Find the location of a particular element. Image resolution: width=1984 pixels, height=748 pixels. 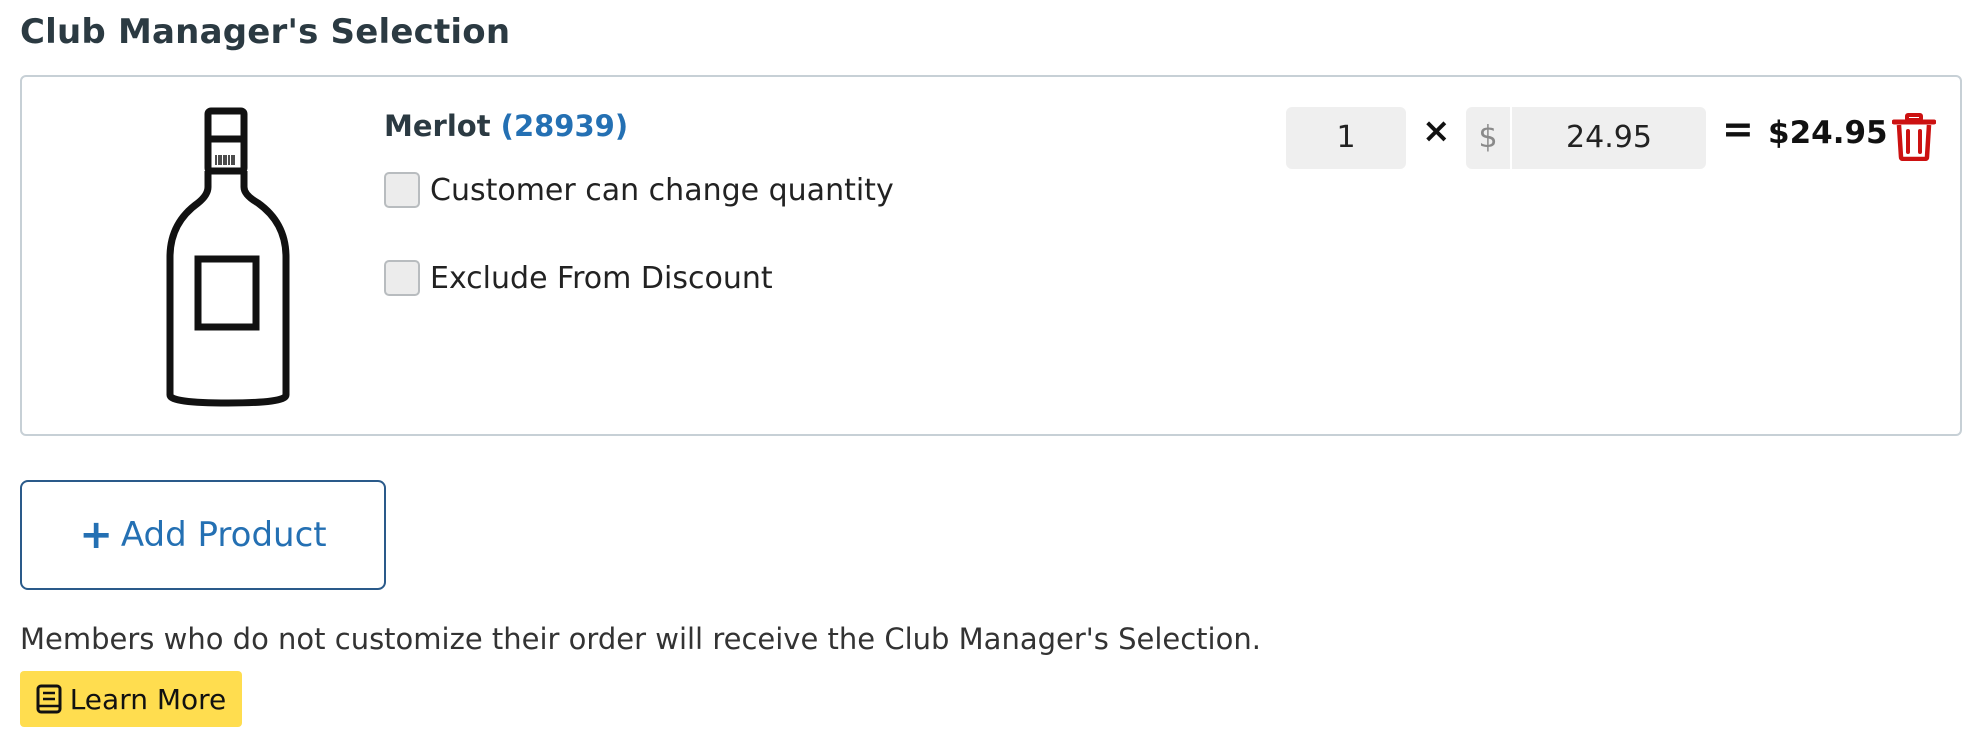

customer-change-quantity-checkbox is located at coordinates (402, 190).